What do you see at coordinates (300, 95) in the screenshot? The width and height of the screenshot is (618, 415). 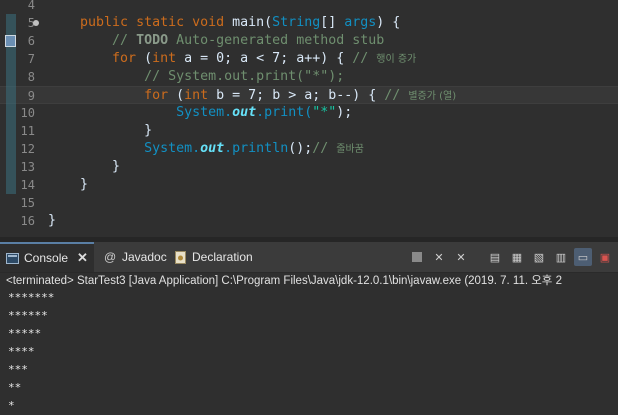 I see `code-token: b = 7; b > a; b--) {` at bounding box center [300, 95].